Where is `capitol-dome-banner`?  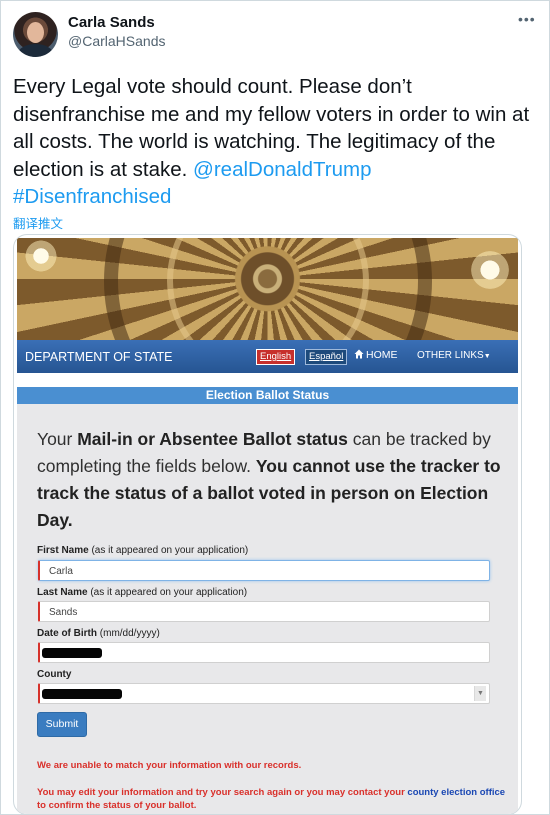 capitol-dome-banner is located at coordinates (267, 289).